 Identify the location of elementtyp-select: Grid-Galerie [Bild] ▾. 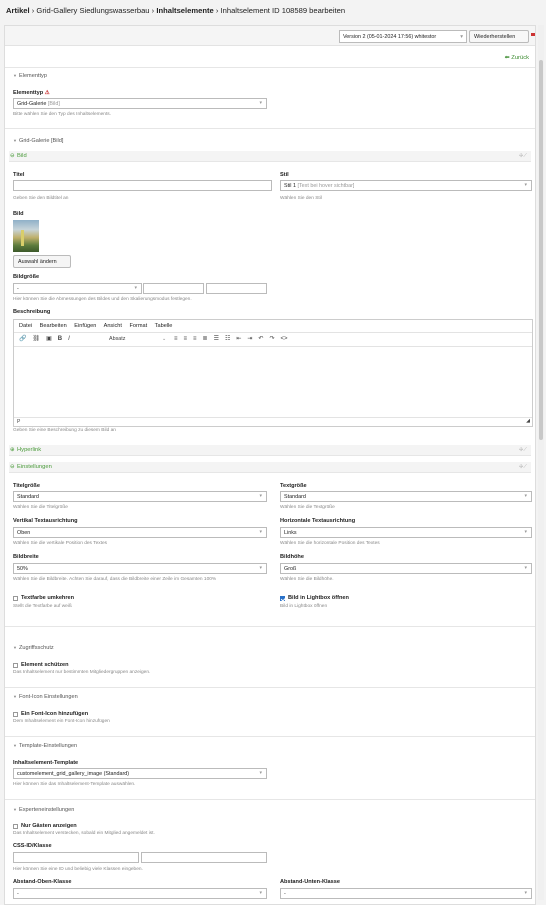
(140, 103).